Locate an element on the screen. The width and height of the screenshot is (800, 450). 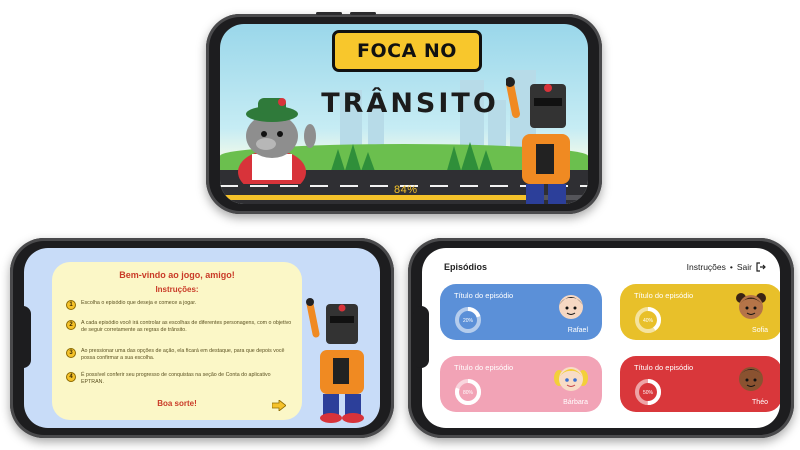
logo-title: FOCA NO is located at coordinates (407, 51).